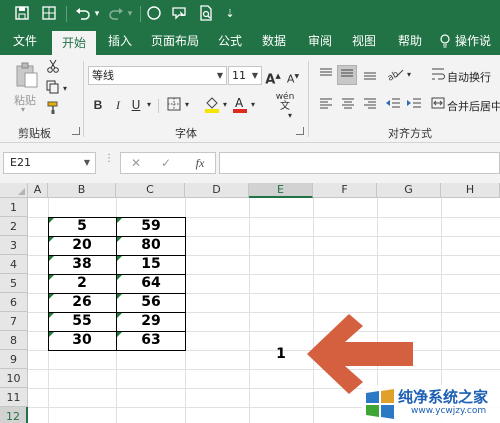 This screenshot has width=500, height=423. What do you see at coordinates (151, 302) in the screenshot?
I see `cell-c6: 56` at bounding box center [151, 302].